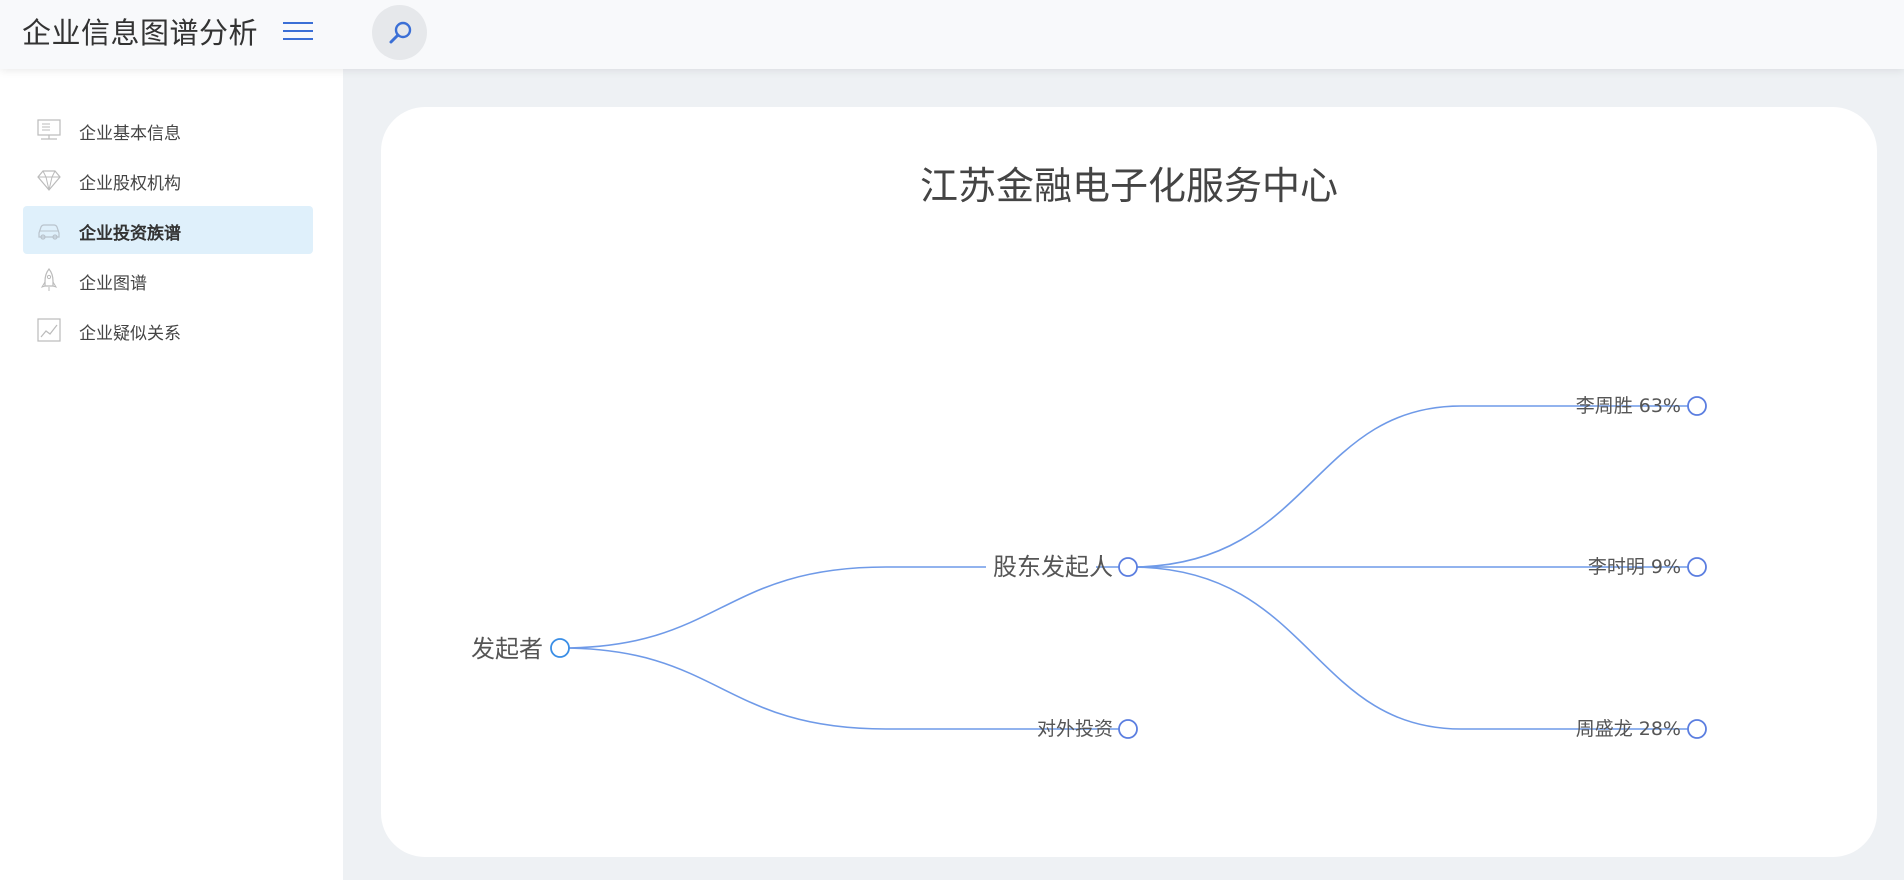  What do you see at coordinates (49, 330) in the screenshot?
I see `line-chart-icon` at bounding box center [49, 330].